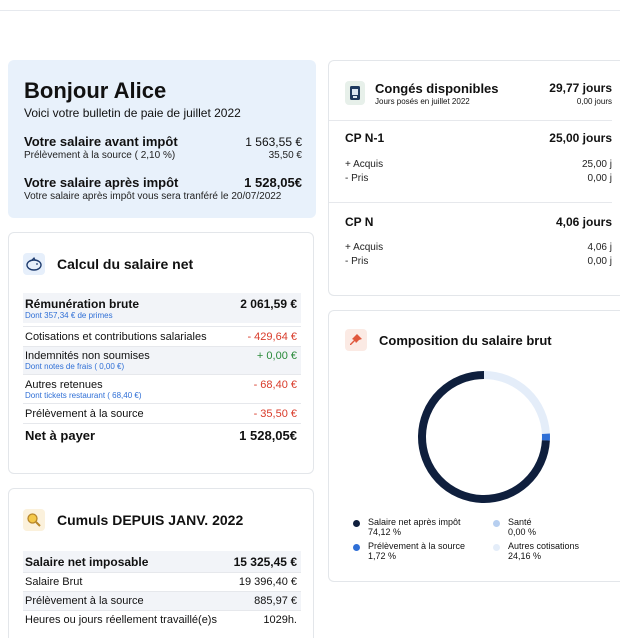 The image size is (620, 638). I want to click on leave-taken: 0,00 jours, so click(580, 101).